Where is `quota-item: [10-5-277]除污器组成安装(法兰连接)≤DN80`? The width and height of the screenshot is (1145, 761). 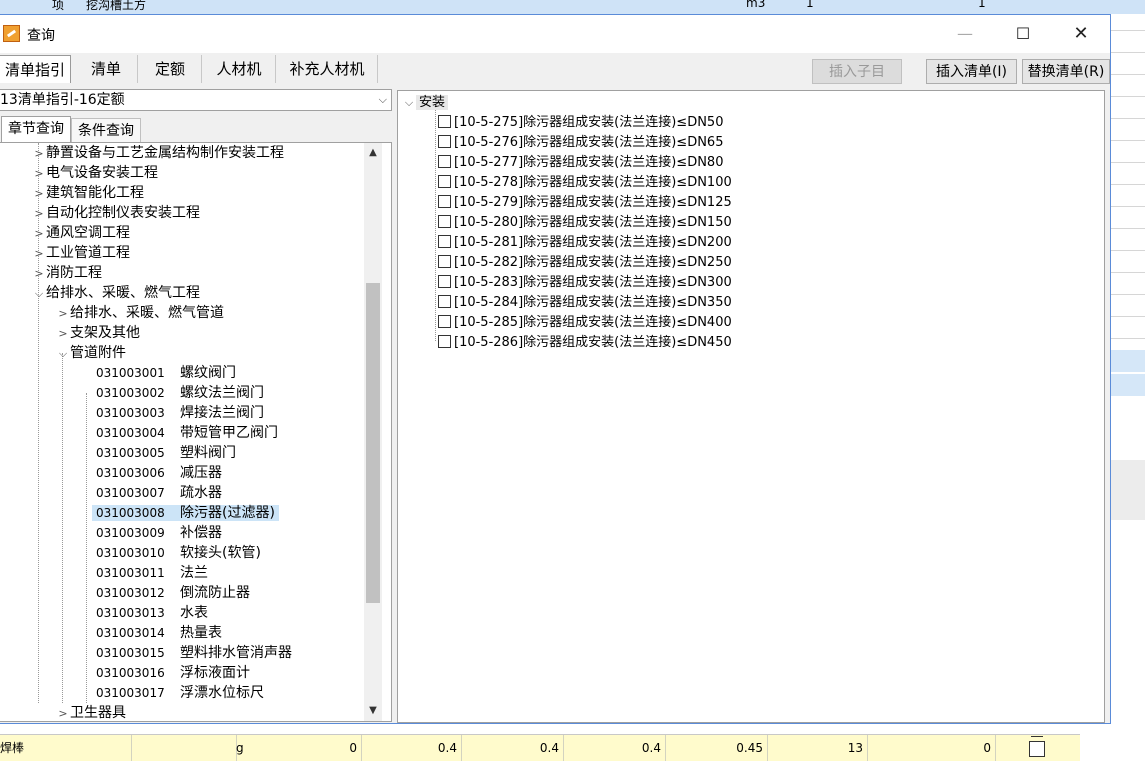
quota-item: [10-5-277]除污器组成安装(法兰连接)≤DN80 is located at coordinates (580, 163).